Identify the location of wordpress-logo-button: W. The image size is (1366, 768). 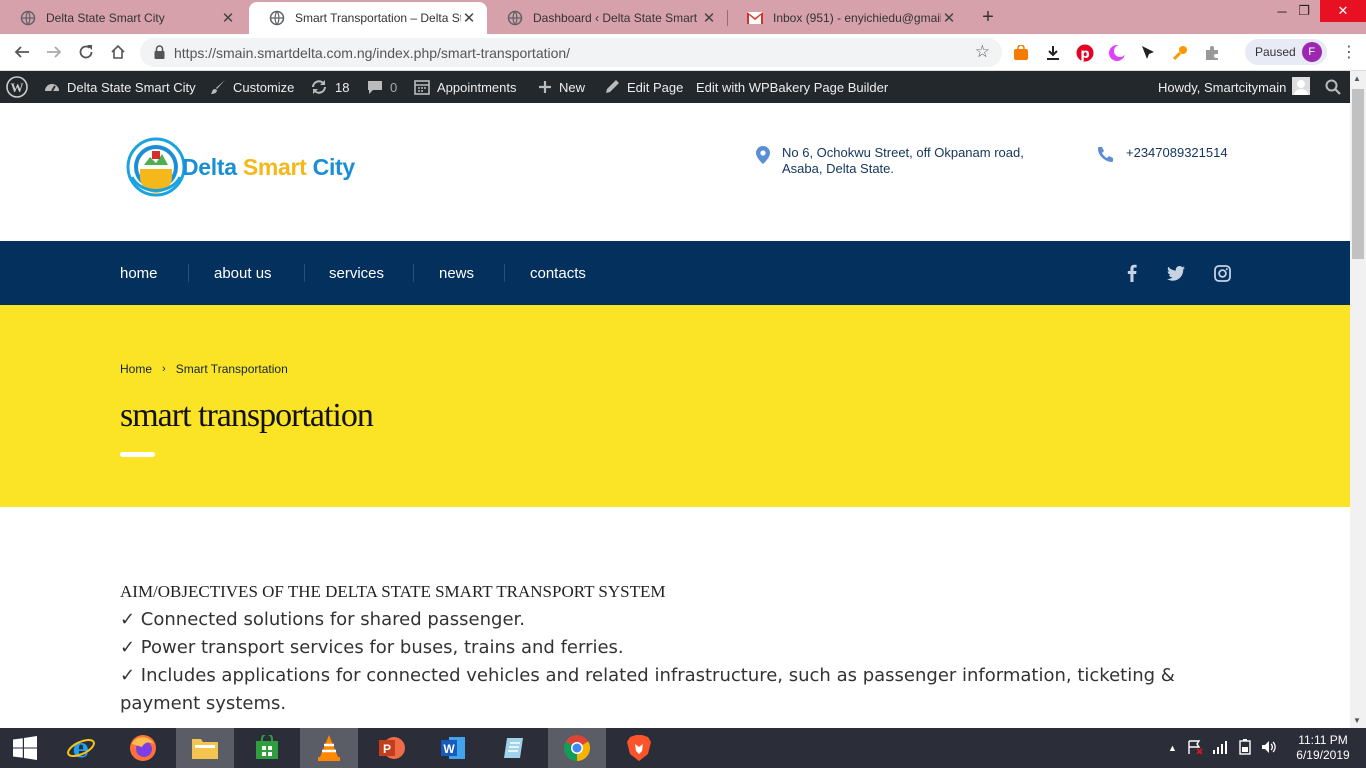
(17, 87).